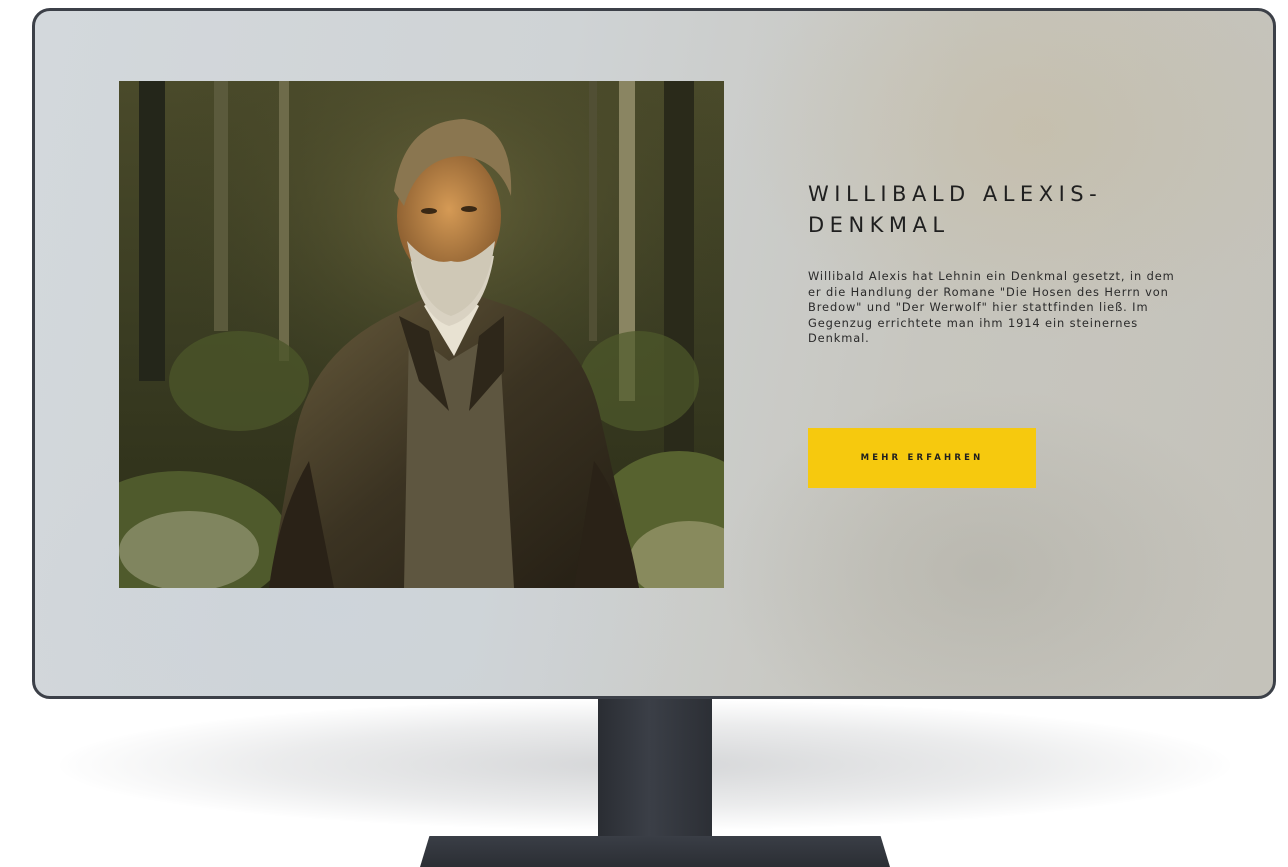 The image size is (1288, 867). I want to click on mehr-erfahren-button: MEHR ERFAHREN, so click(922, 458).